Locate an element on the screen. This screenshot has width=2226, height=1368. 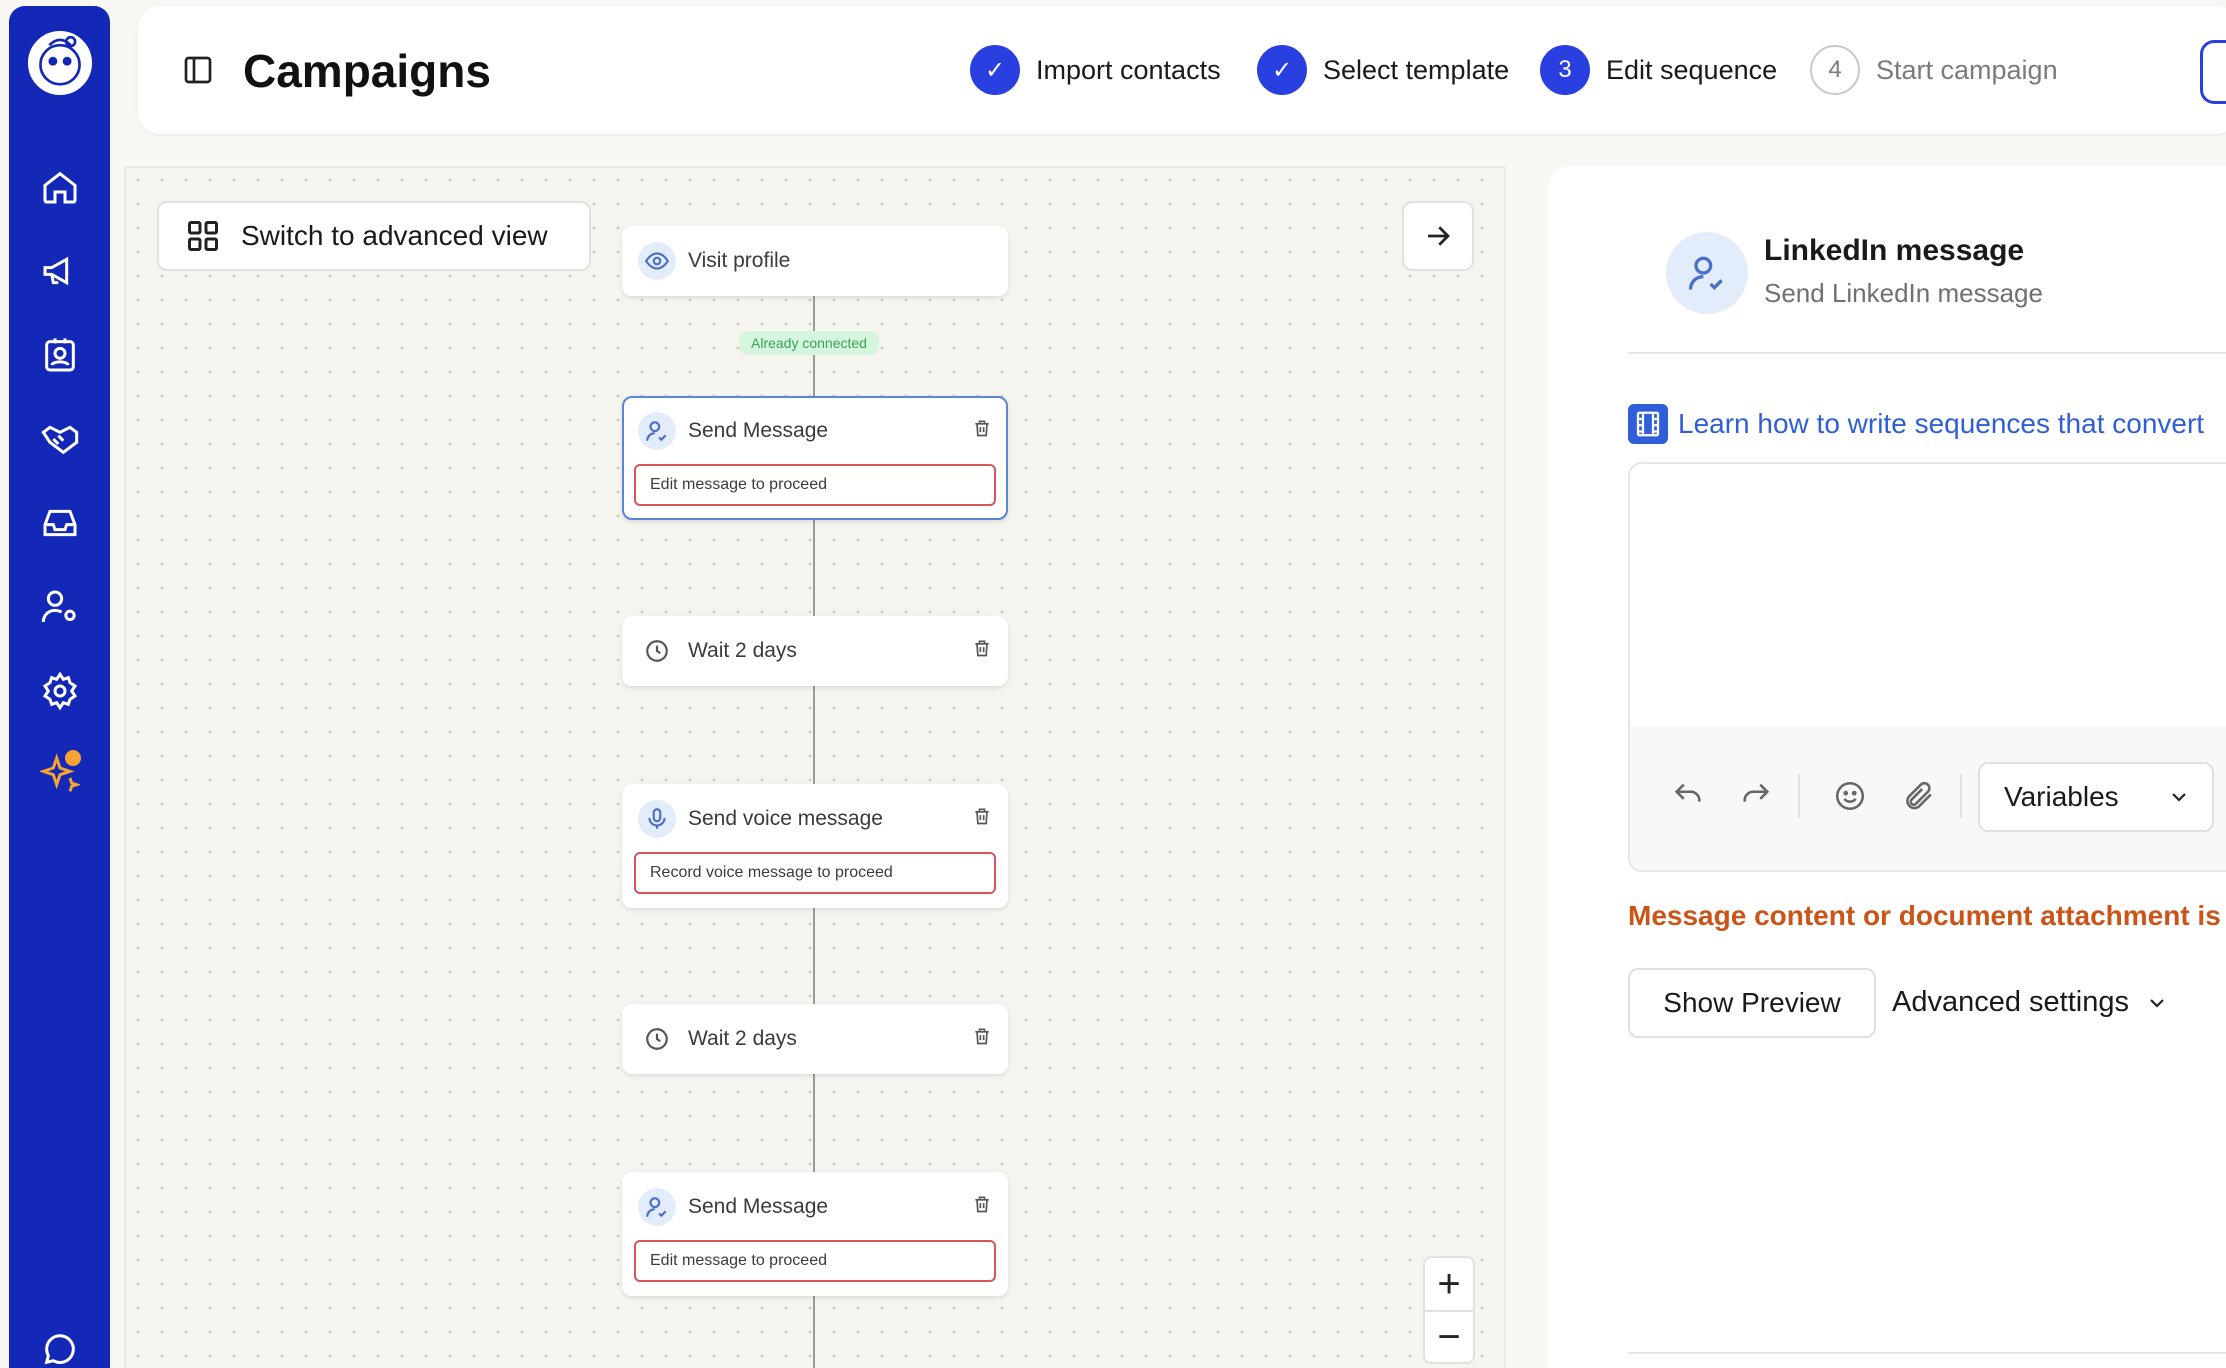
megaphone-icon is located at coordinates (60, 271).